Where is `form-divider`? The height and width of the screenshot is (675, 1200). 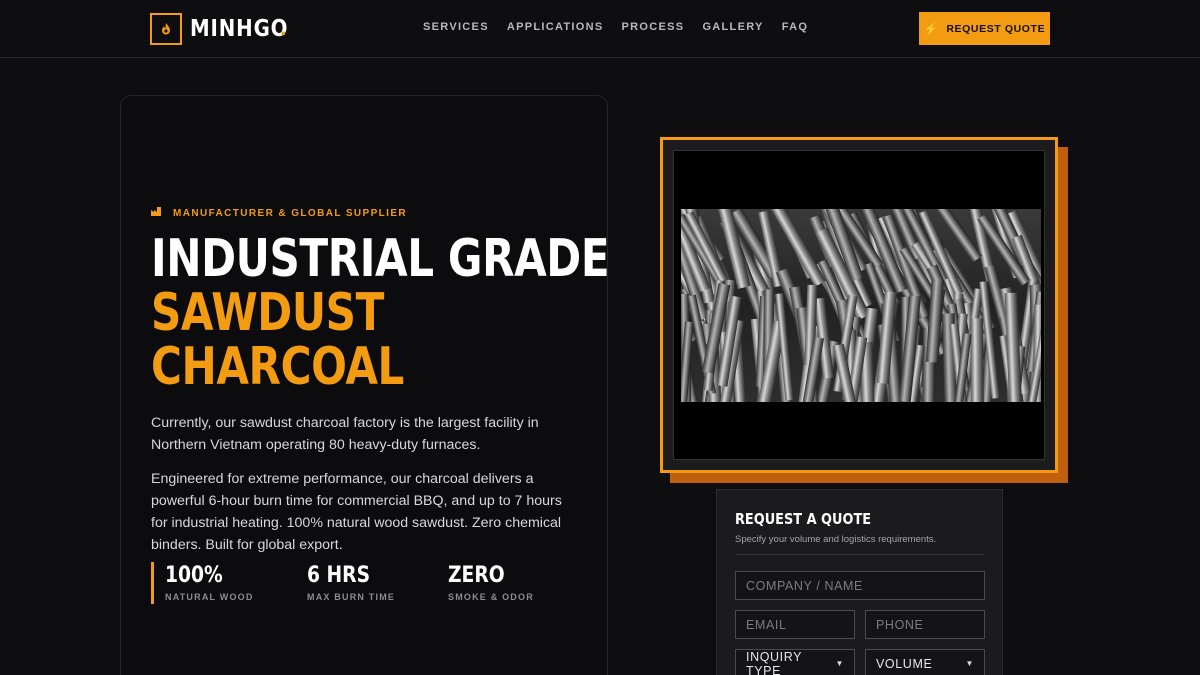
form-divider is located at coordinates (860, 554).